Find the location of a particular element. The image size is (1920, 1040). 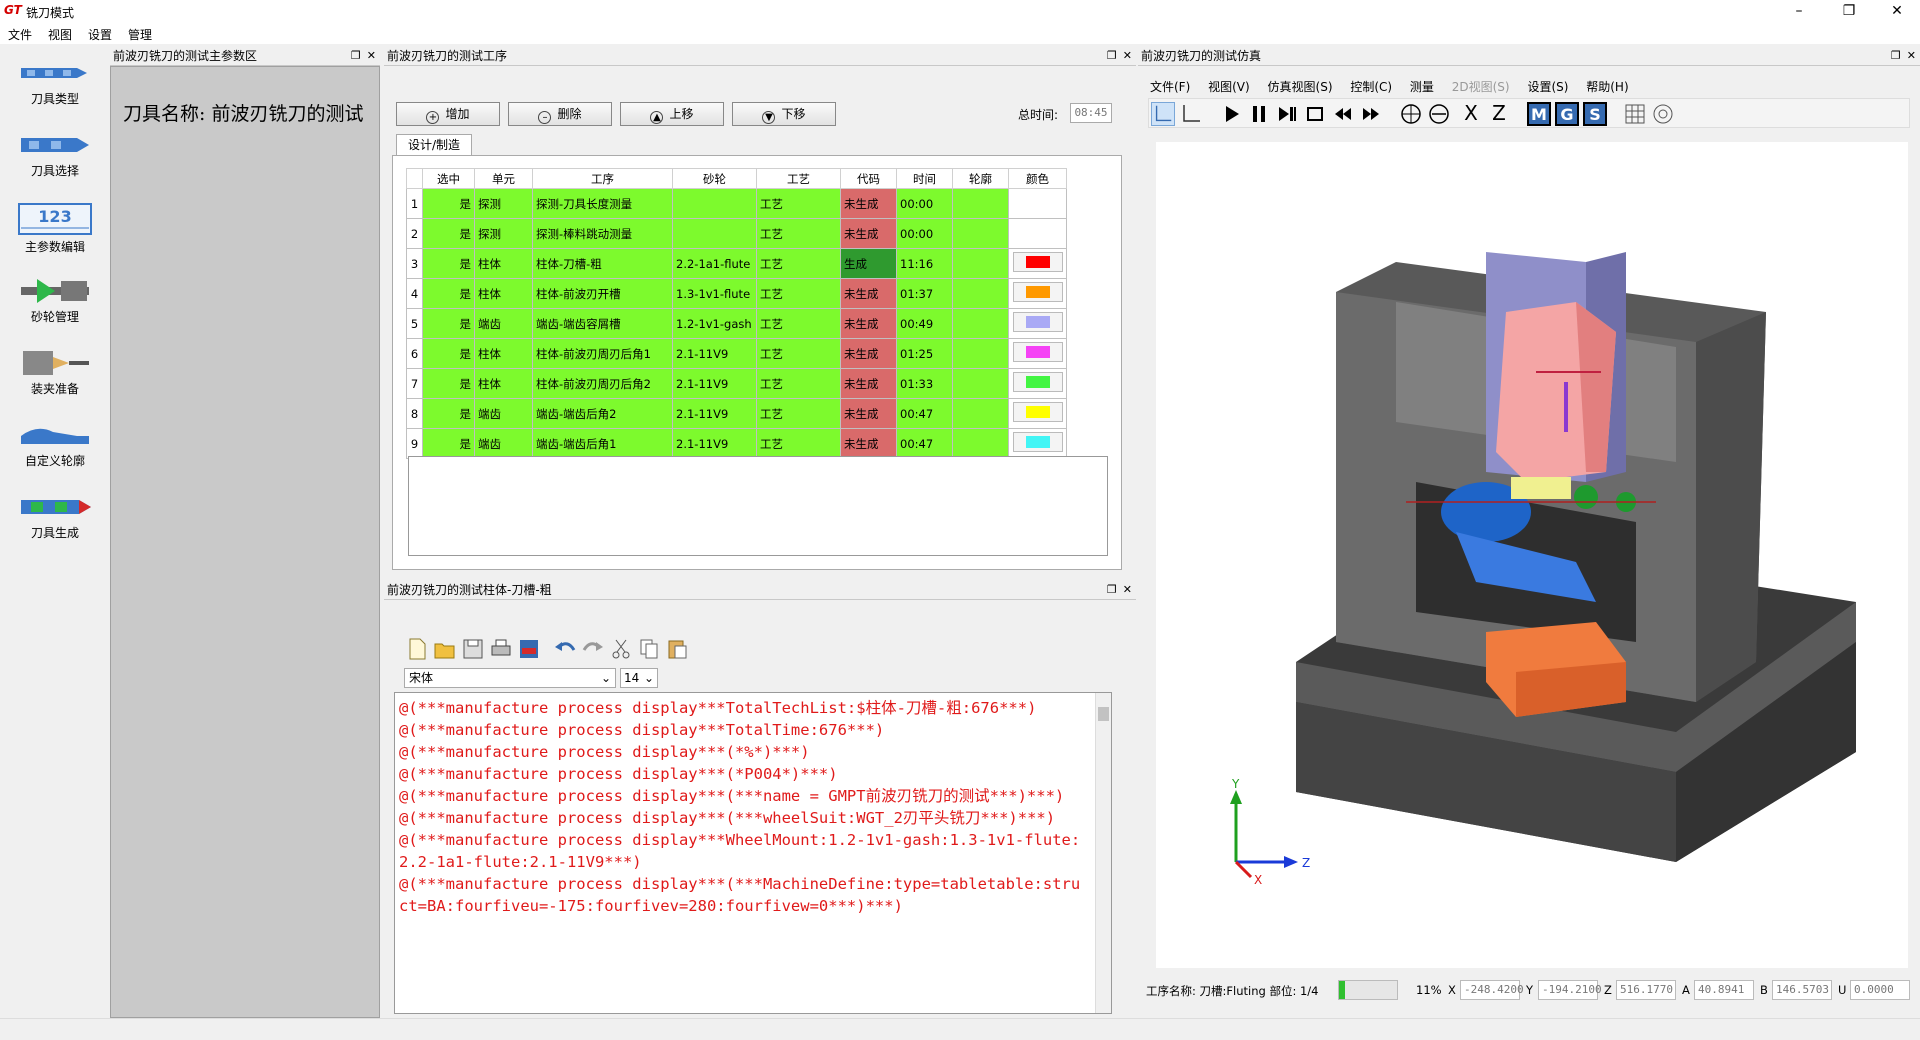

process-cell: 端齿-端齿后角2 is located at coordinates (602, 413).